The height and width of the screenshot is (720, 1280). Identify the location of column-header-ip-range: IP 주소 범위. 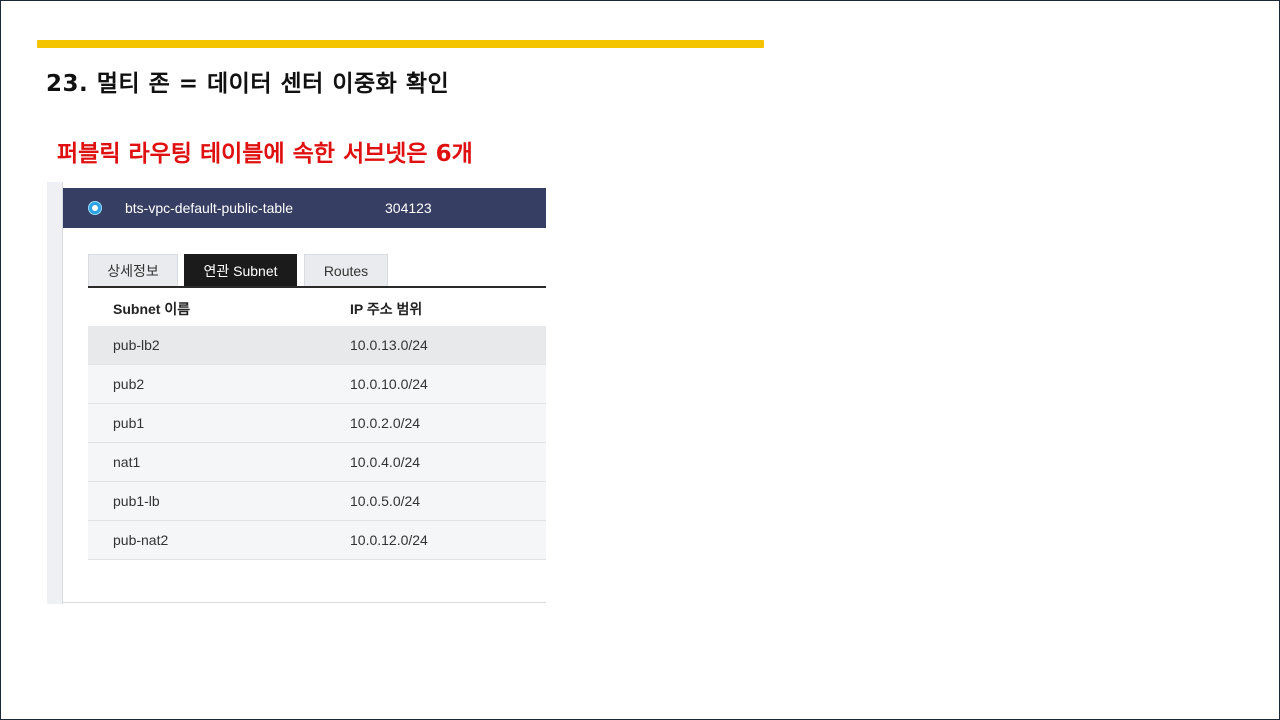
(386, 309).